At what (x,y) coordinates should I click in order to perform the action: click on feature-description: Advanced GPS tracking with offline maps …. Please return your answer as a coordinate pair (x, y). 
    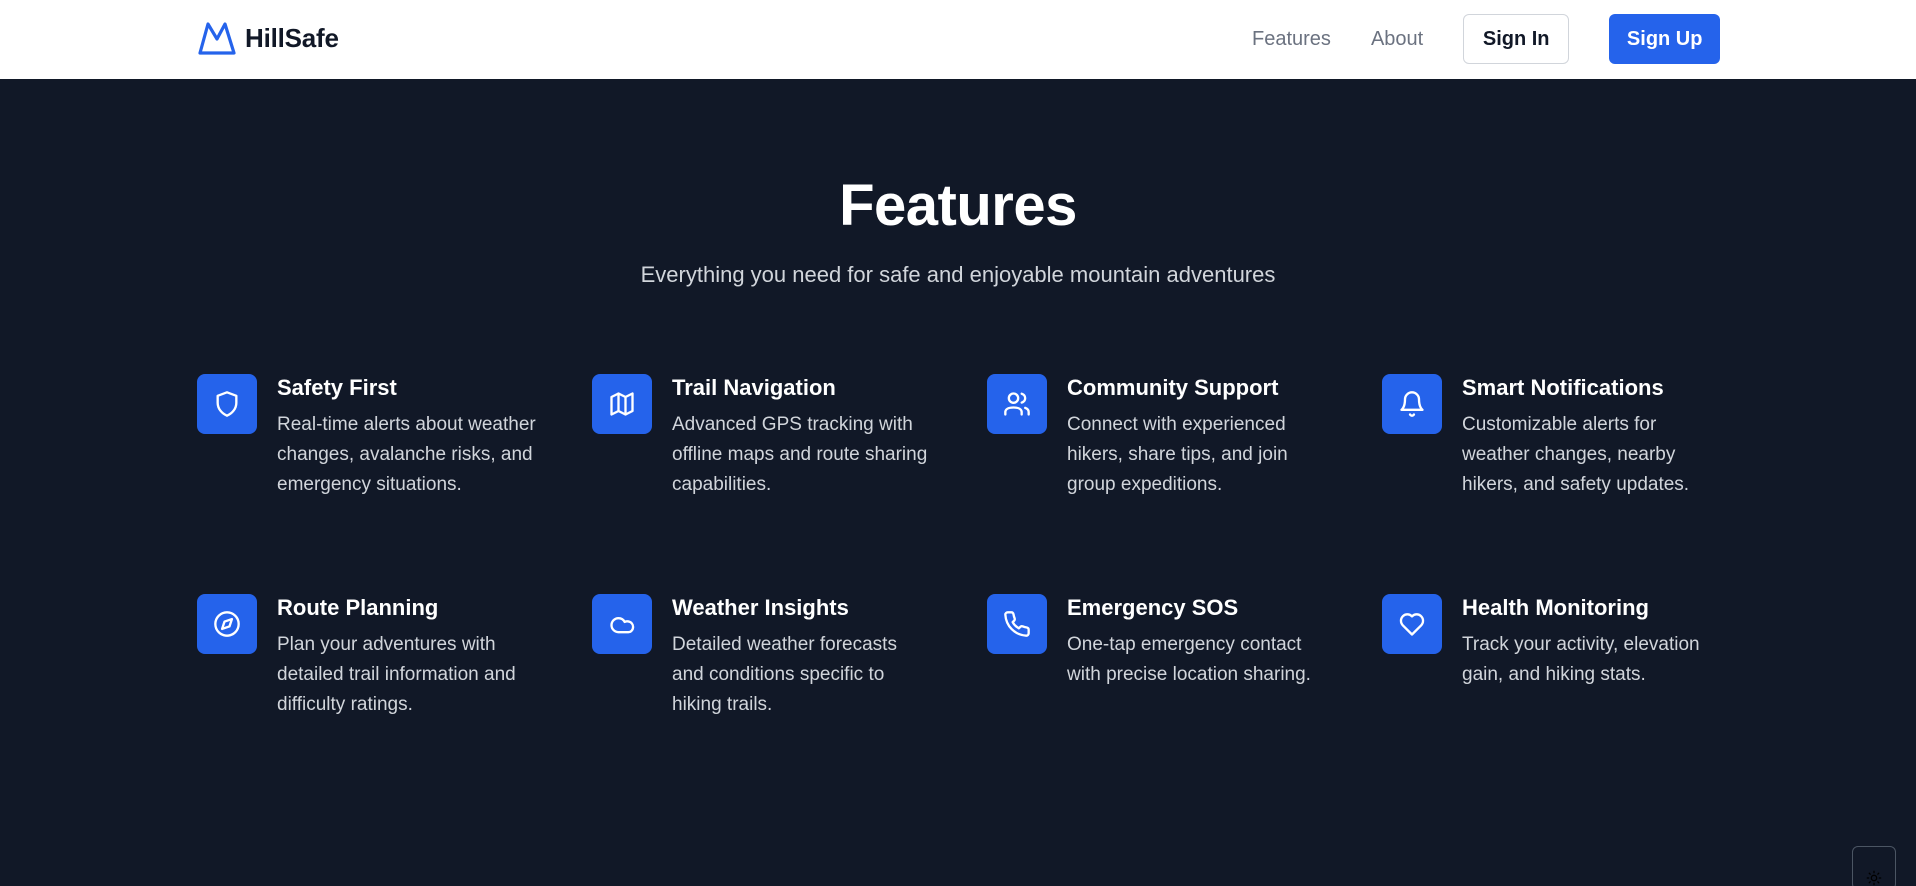
    Looking at the image, I should click on (800, 454).